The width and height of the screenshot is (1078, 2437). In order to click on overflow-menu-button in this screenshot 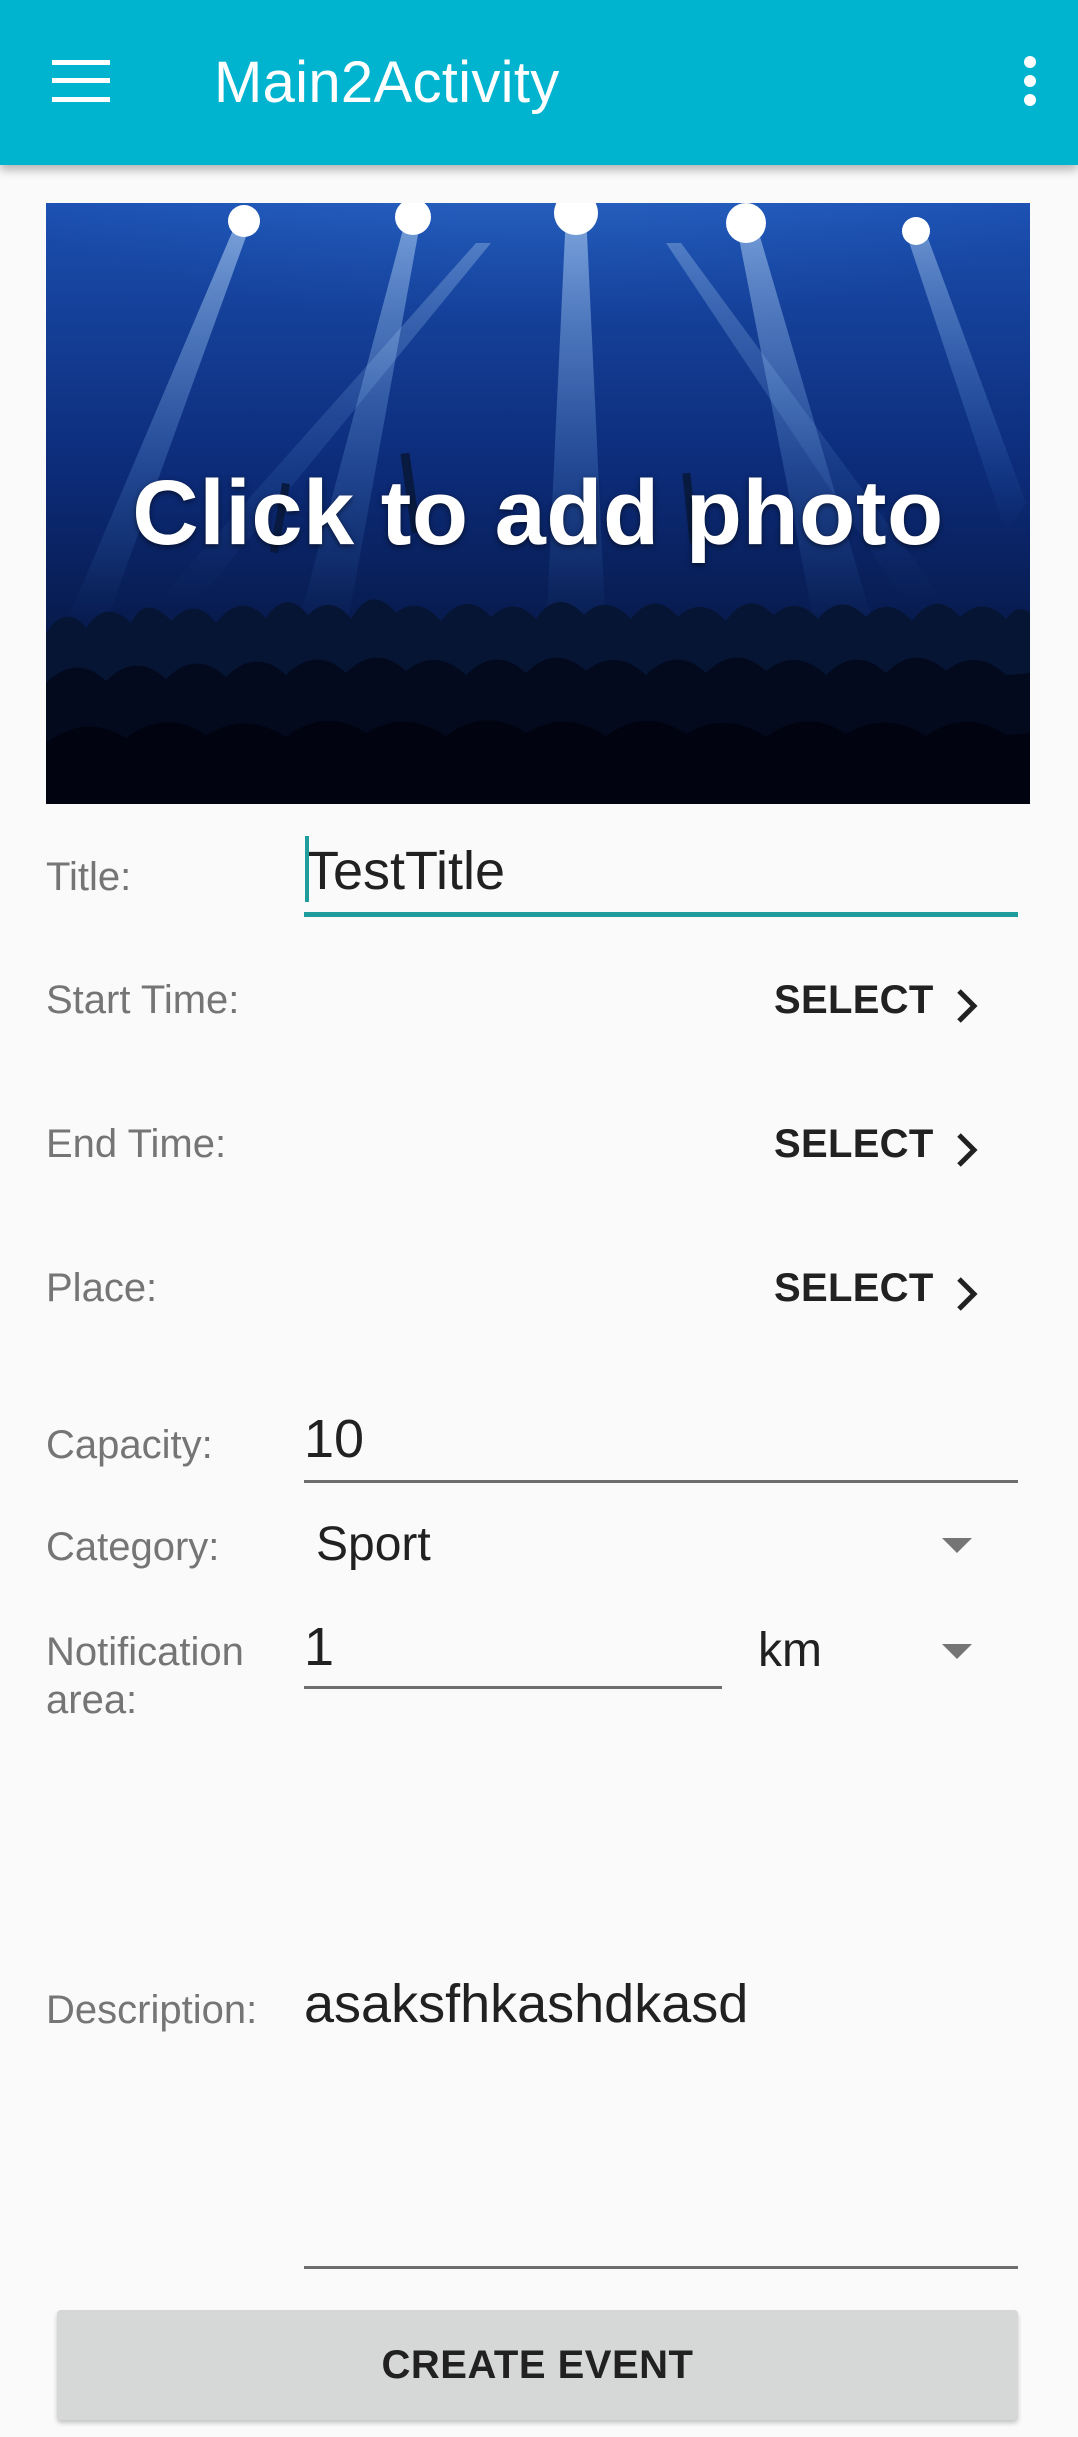, I will do `click(1030, 81)`.